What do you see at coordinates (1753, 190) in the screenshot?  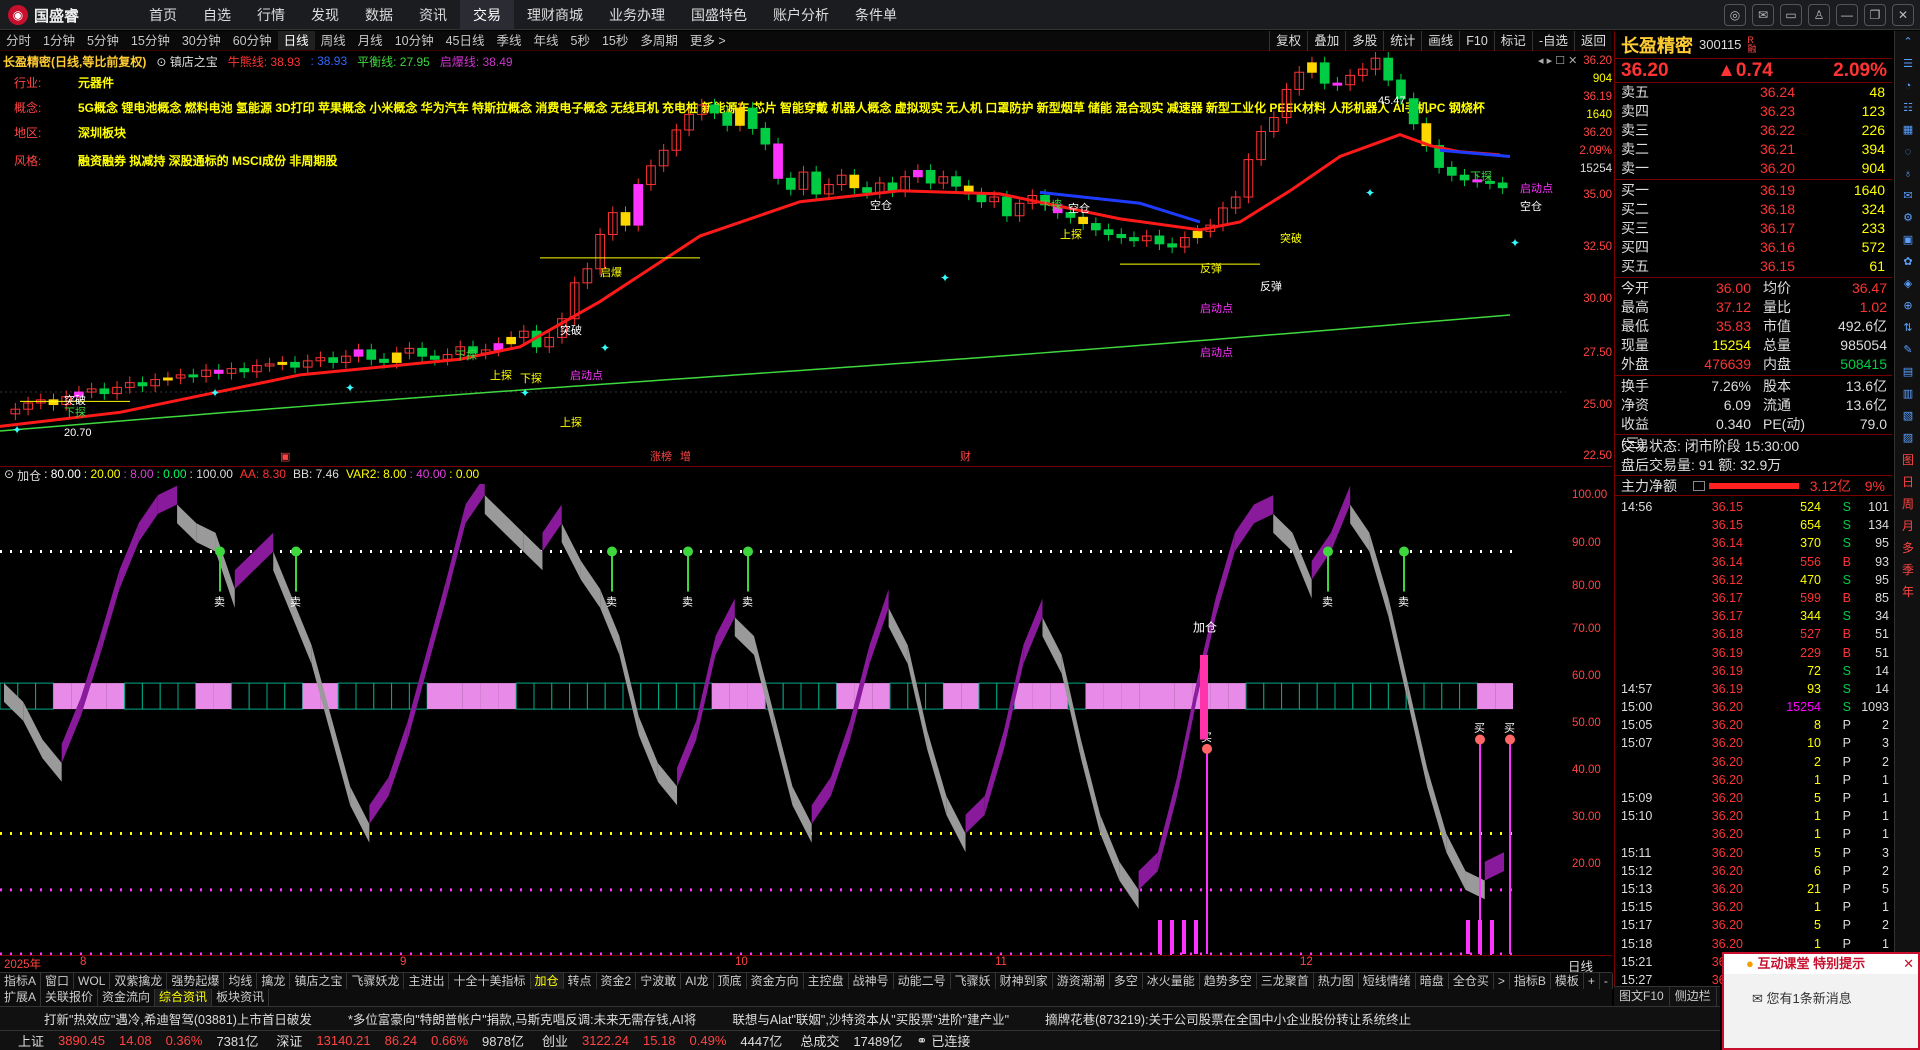 I see `quote-level: 买一 36.19 1640` at bounding box center [1753, 190].